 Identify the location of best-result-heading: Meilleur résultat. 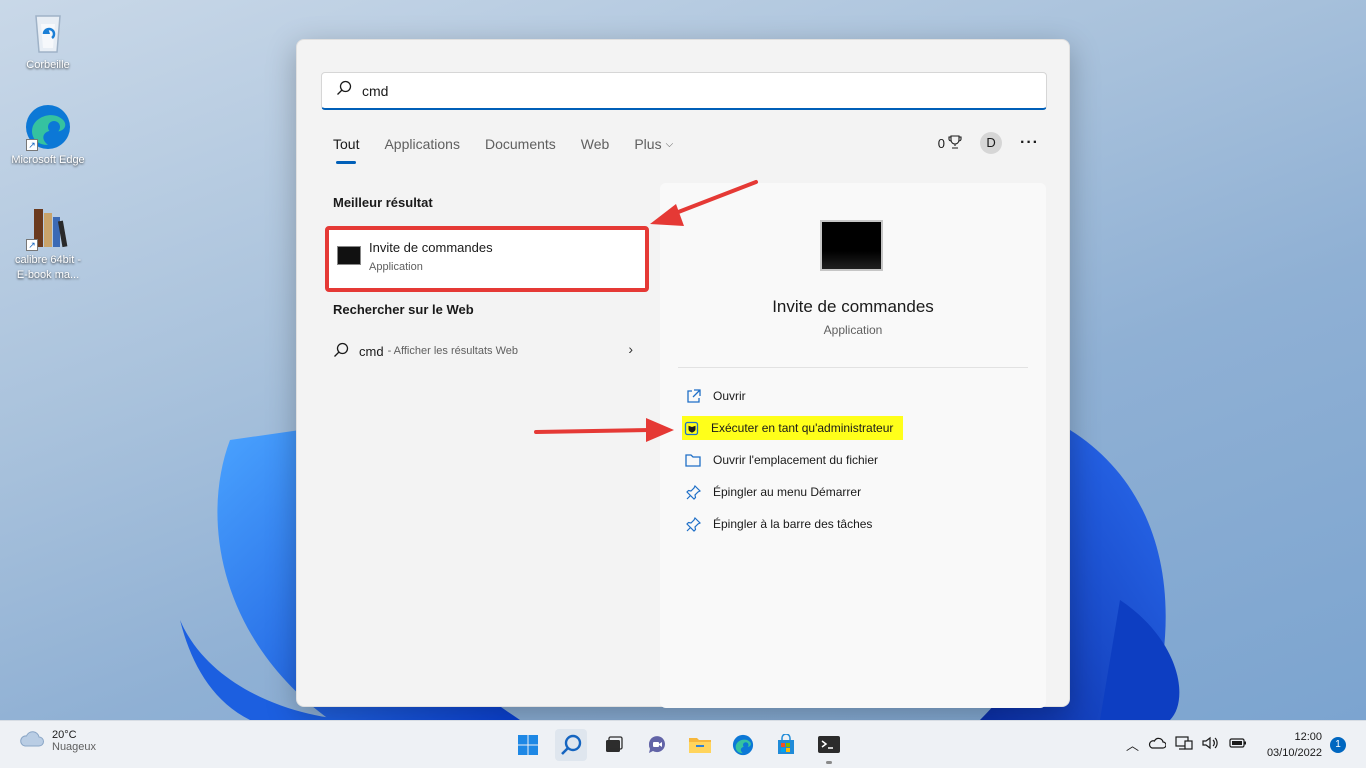
(383, 202).